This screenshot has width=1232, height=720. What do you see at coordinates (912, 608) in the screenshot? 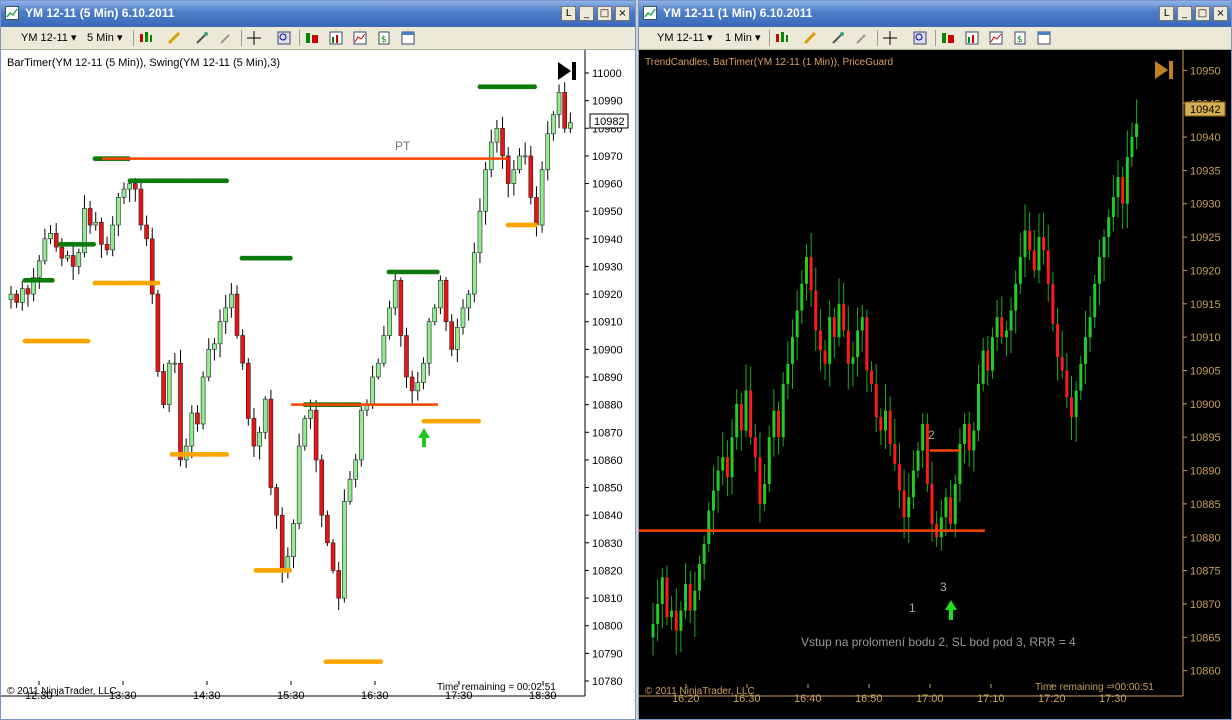
I see `swing-label-1: 1` at bounding box center [912, 608].